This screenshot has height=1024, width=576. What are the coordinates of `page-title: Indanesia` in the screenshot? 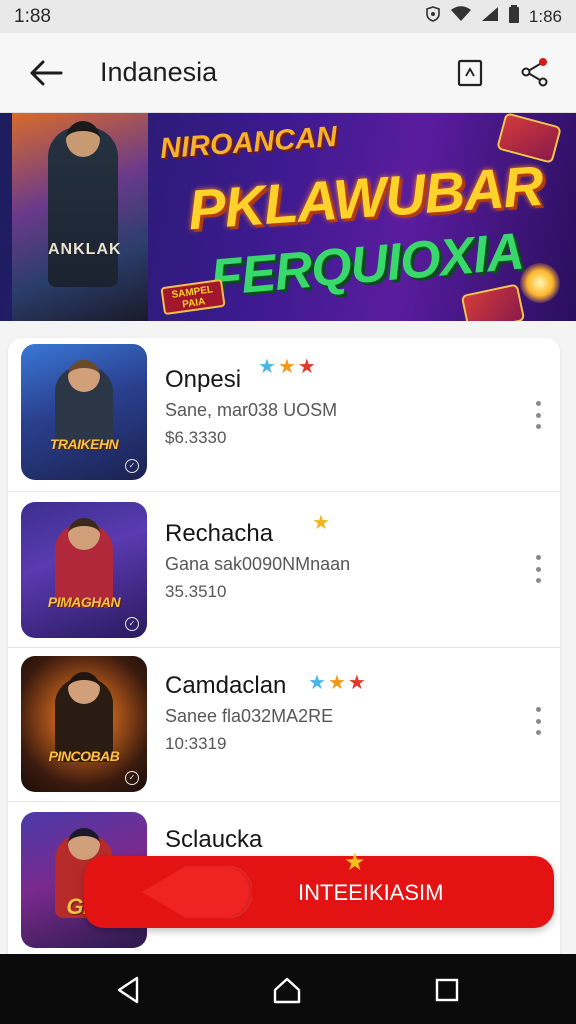 It's located at (159, 72).